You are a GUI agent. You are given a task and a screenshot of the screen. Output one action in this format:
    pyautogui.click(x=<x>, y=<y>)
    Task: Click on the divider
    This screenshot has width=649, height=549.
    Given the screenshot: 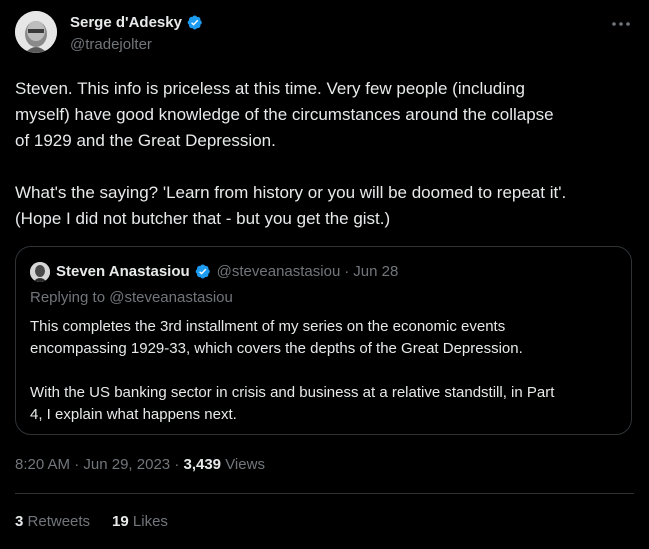 What is the action you would take?
    pyautogui.click(x=324, y=493)
    